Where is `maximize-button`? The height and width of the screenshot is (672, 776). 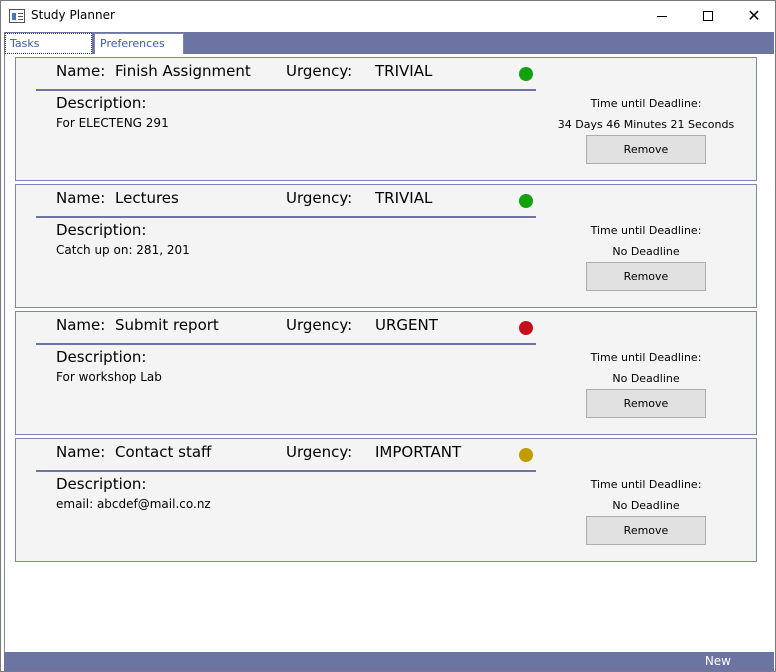 maximize-button is located at coordinates (708, 16).